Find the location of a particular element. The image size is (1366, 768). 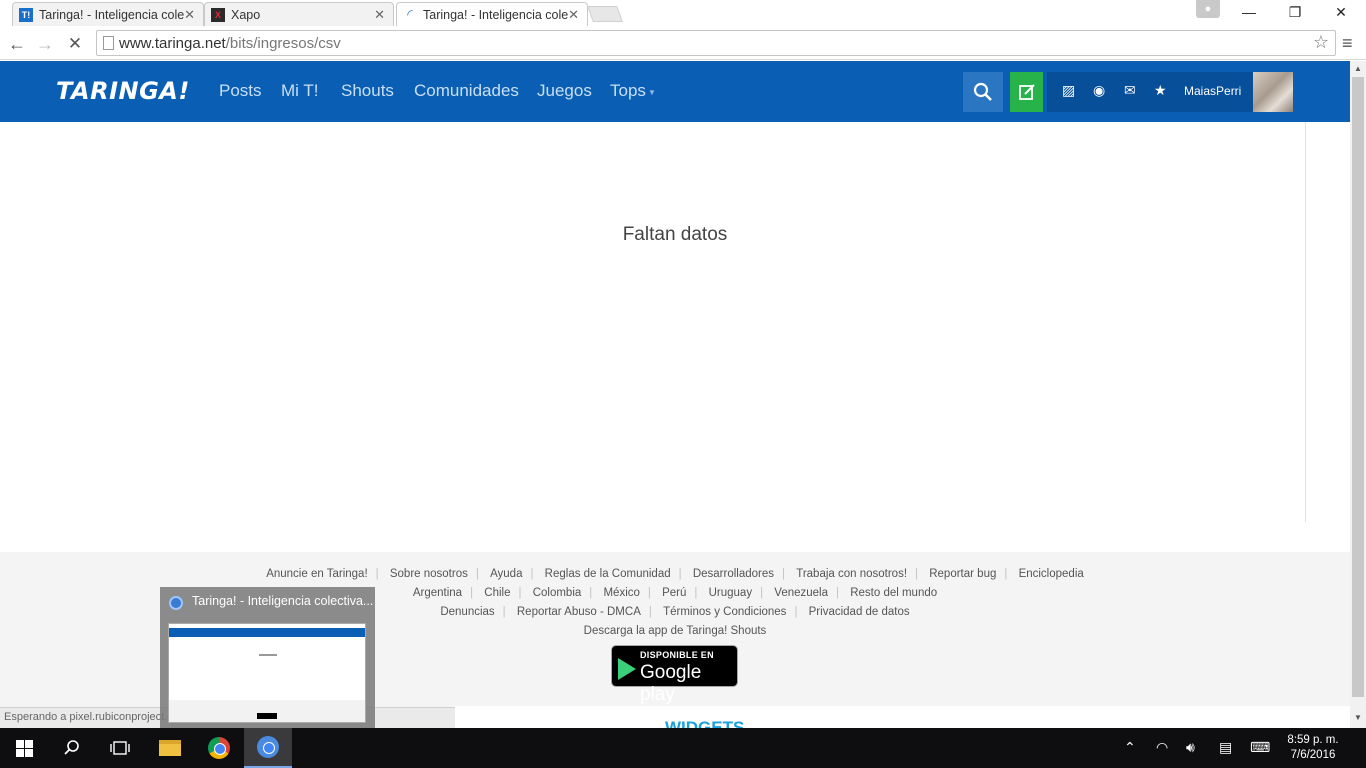

volume-icon: 🔊︎ is located at coordinates (1190, 747).